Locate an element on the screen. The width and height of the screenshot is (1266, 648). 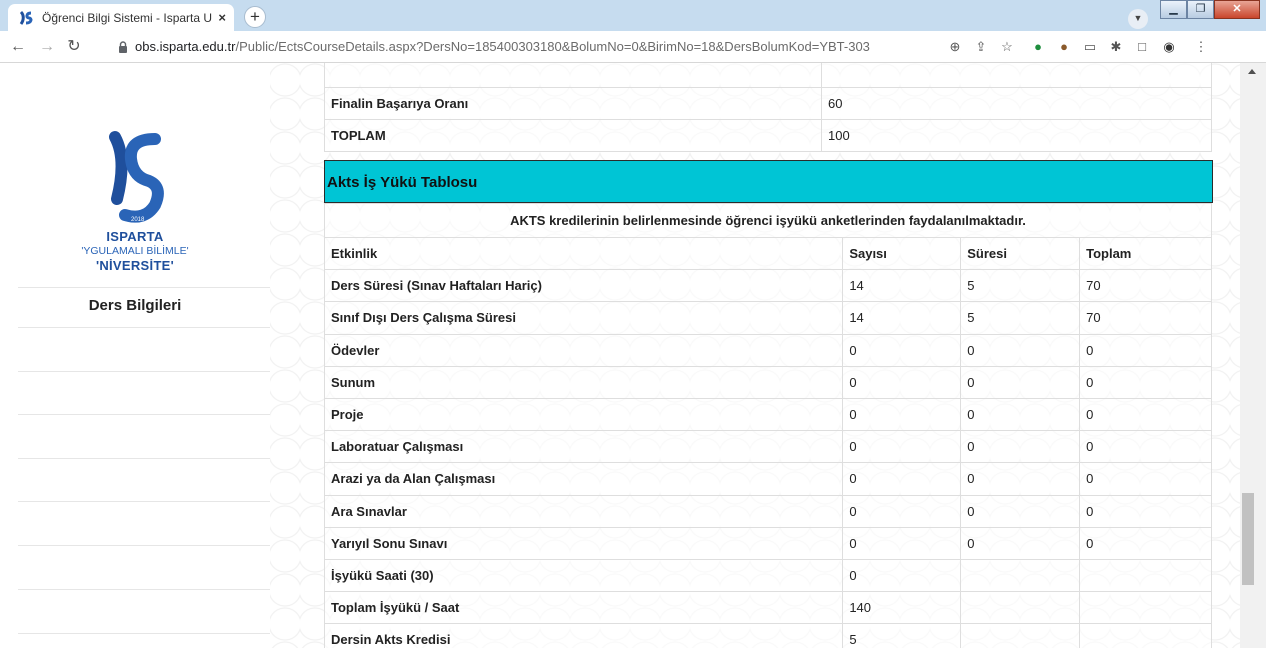
table-row: İşyükü Saati (30) 0 is located at coordinates (767, 575).